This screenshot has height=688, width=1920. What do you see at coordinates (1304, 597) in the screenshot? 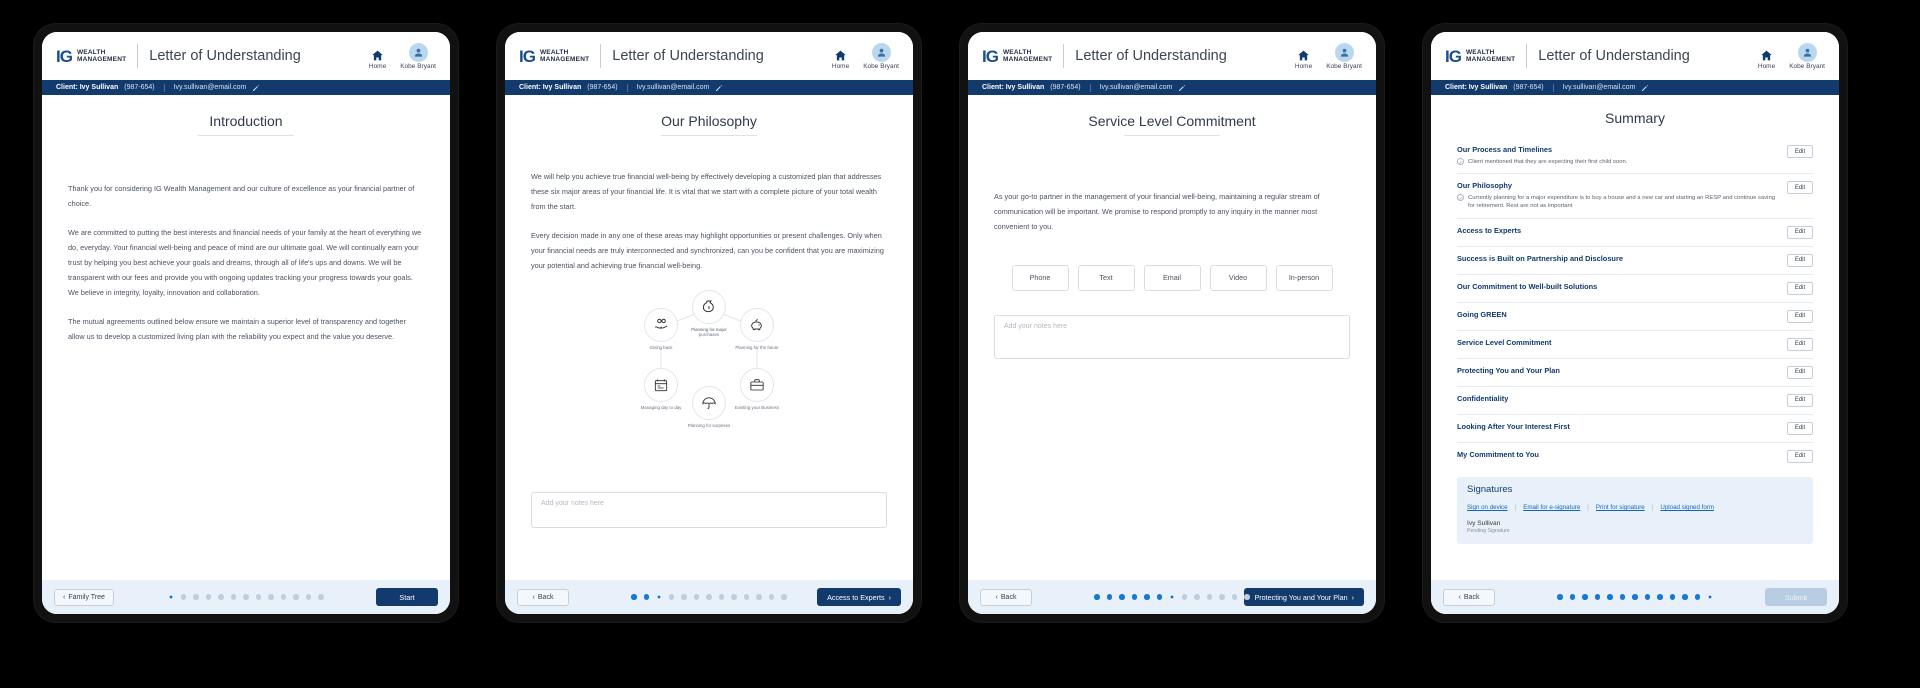
I see `next-button: Protecting You and Your Plan ›` at bounding box center [1304, 597].